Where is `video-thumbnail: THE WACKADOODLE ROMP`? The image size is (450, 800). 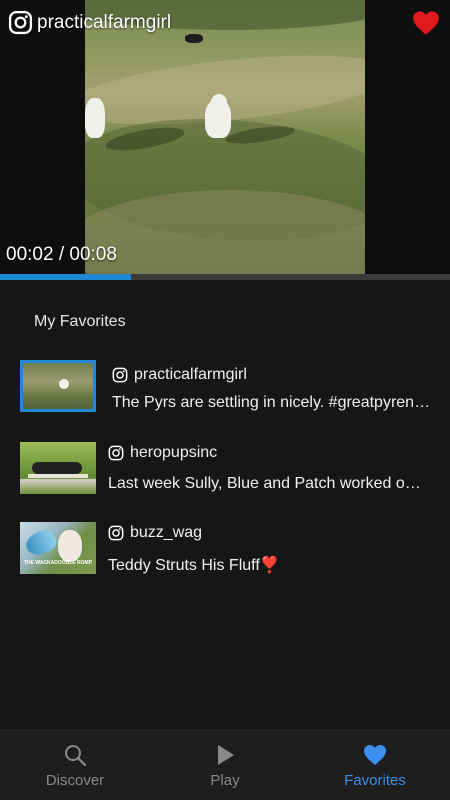
video-thumbnail: THE WACKADOODLE ROMP is located at coordinates (58, 548).